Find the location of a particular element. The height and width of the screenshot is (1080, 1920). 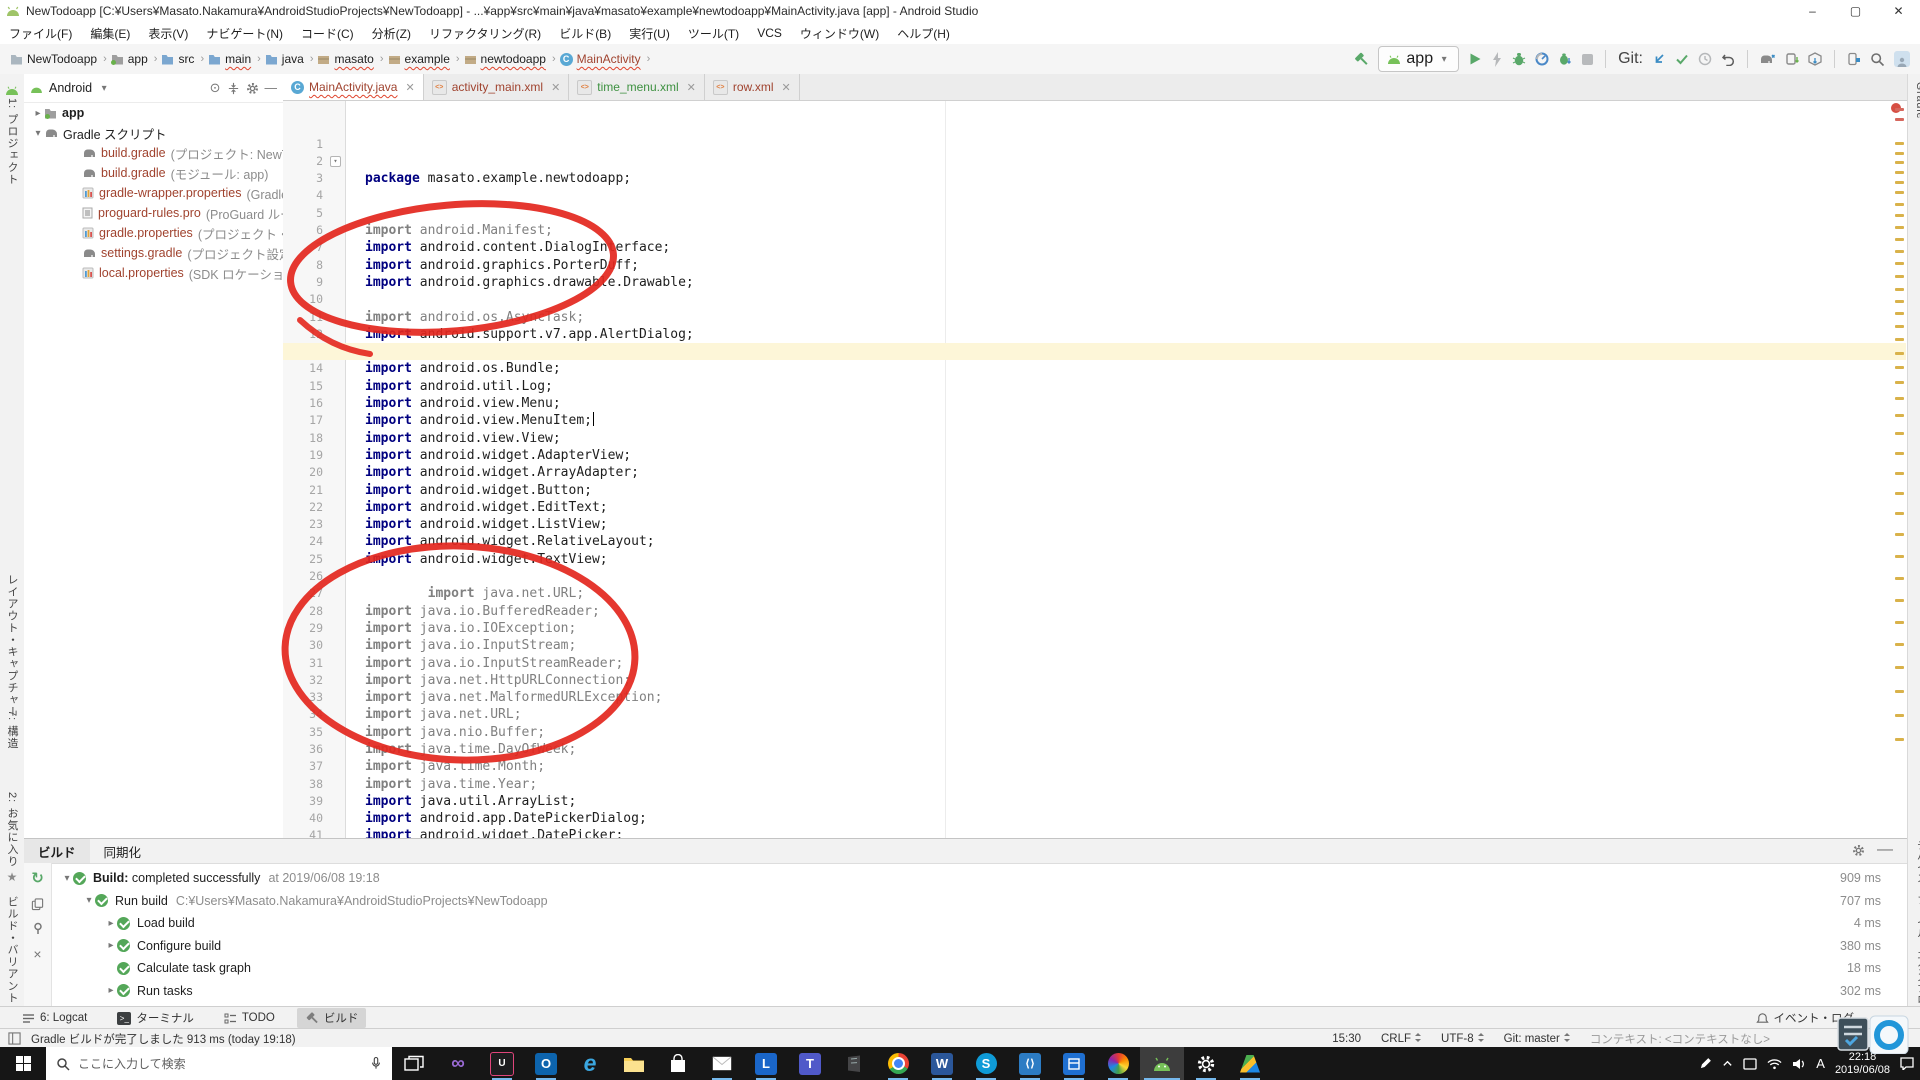

pin-icon is located at coordinates (38, 928).